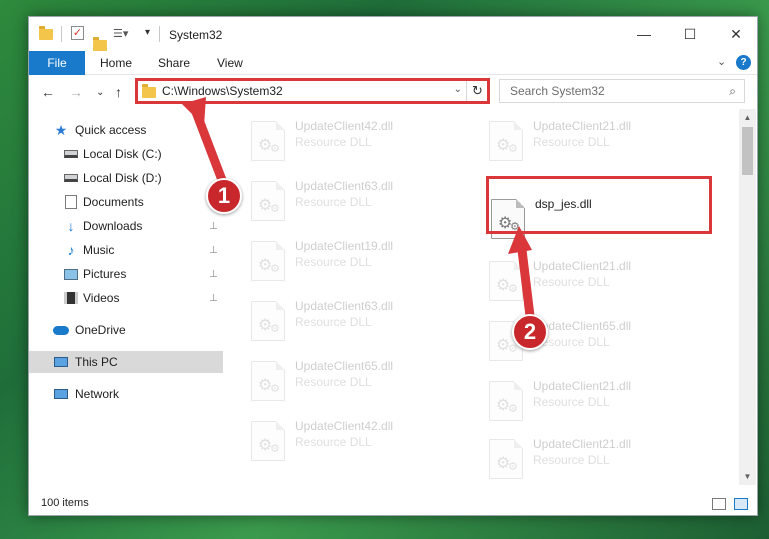 The height and width of the screenshot is (539, 769). What do you see at coordinates (126, 362) in the screenshot?
I see `sidebar-item-this-pc: This PC` at bounding box center [126, 362].